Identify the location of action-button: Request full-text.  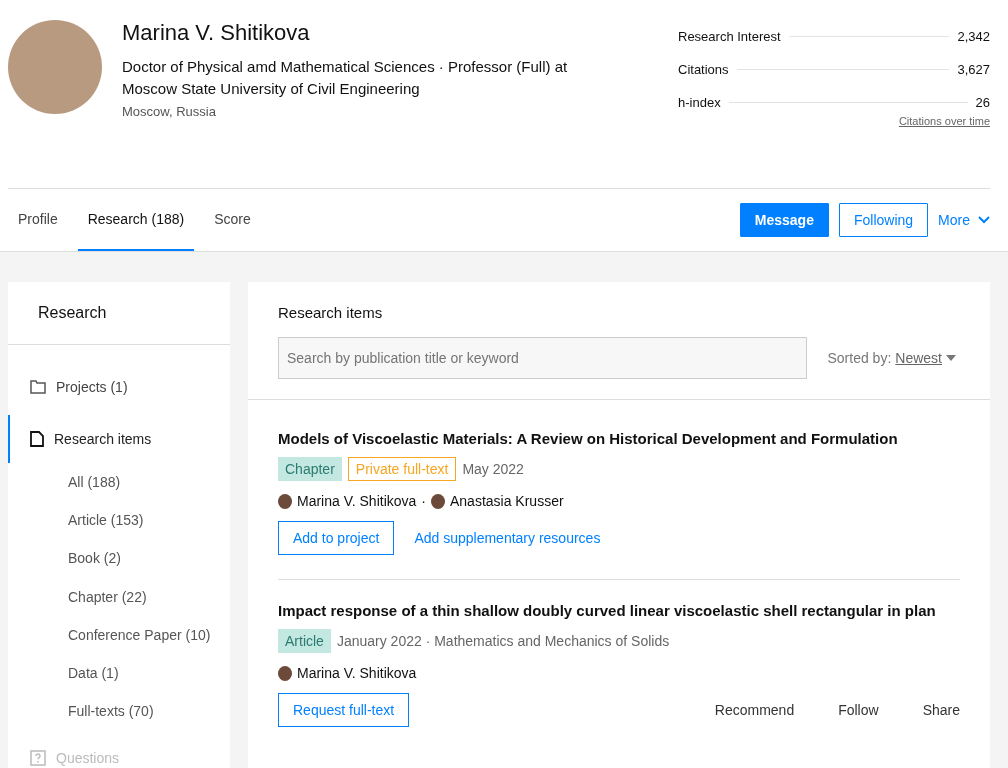
(344, 710).